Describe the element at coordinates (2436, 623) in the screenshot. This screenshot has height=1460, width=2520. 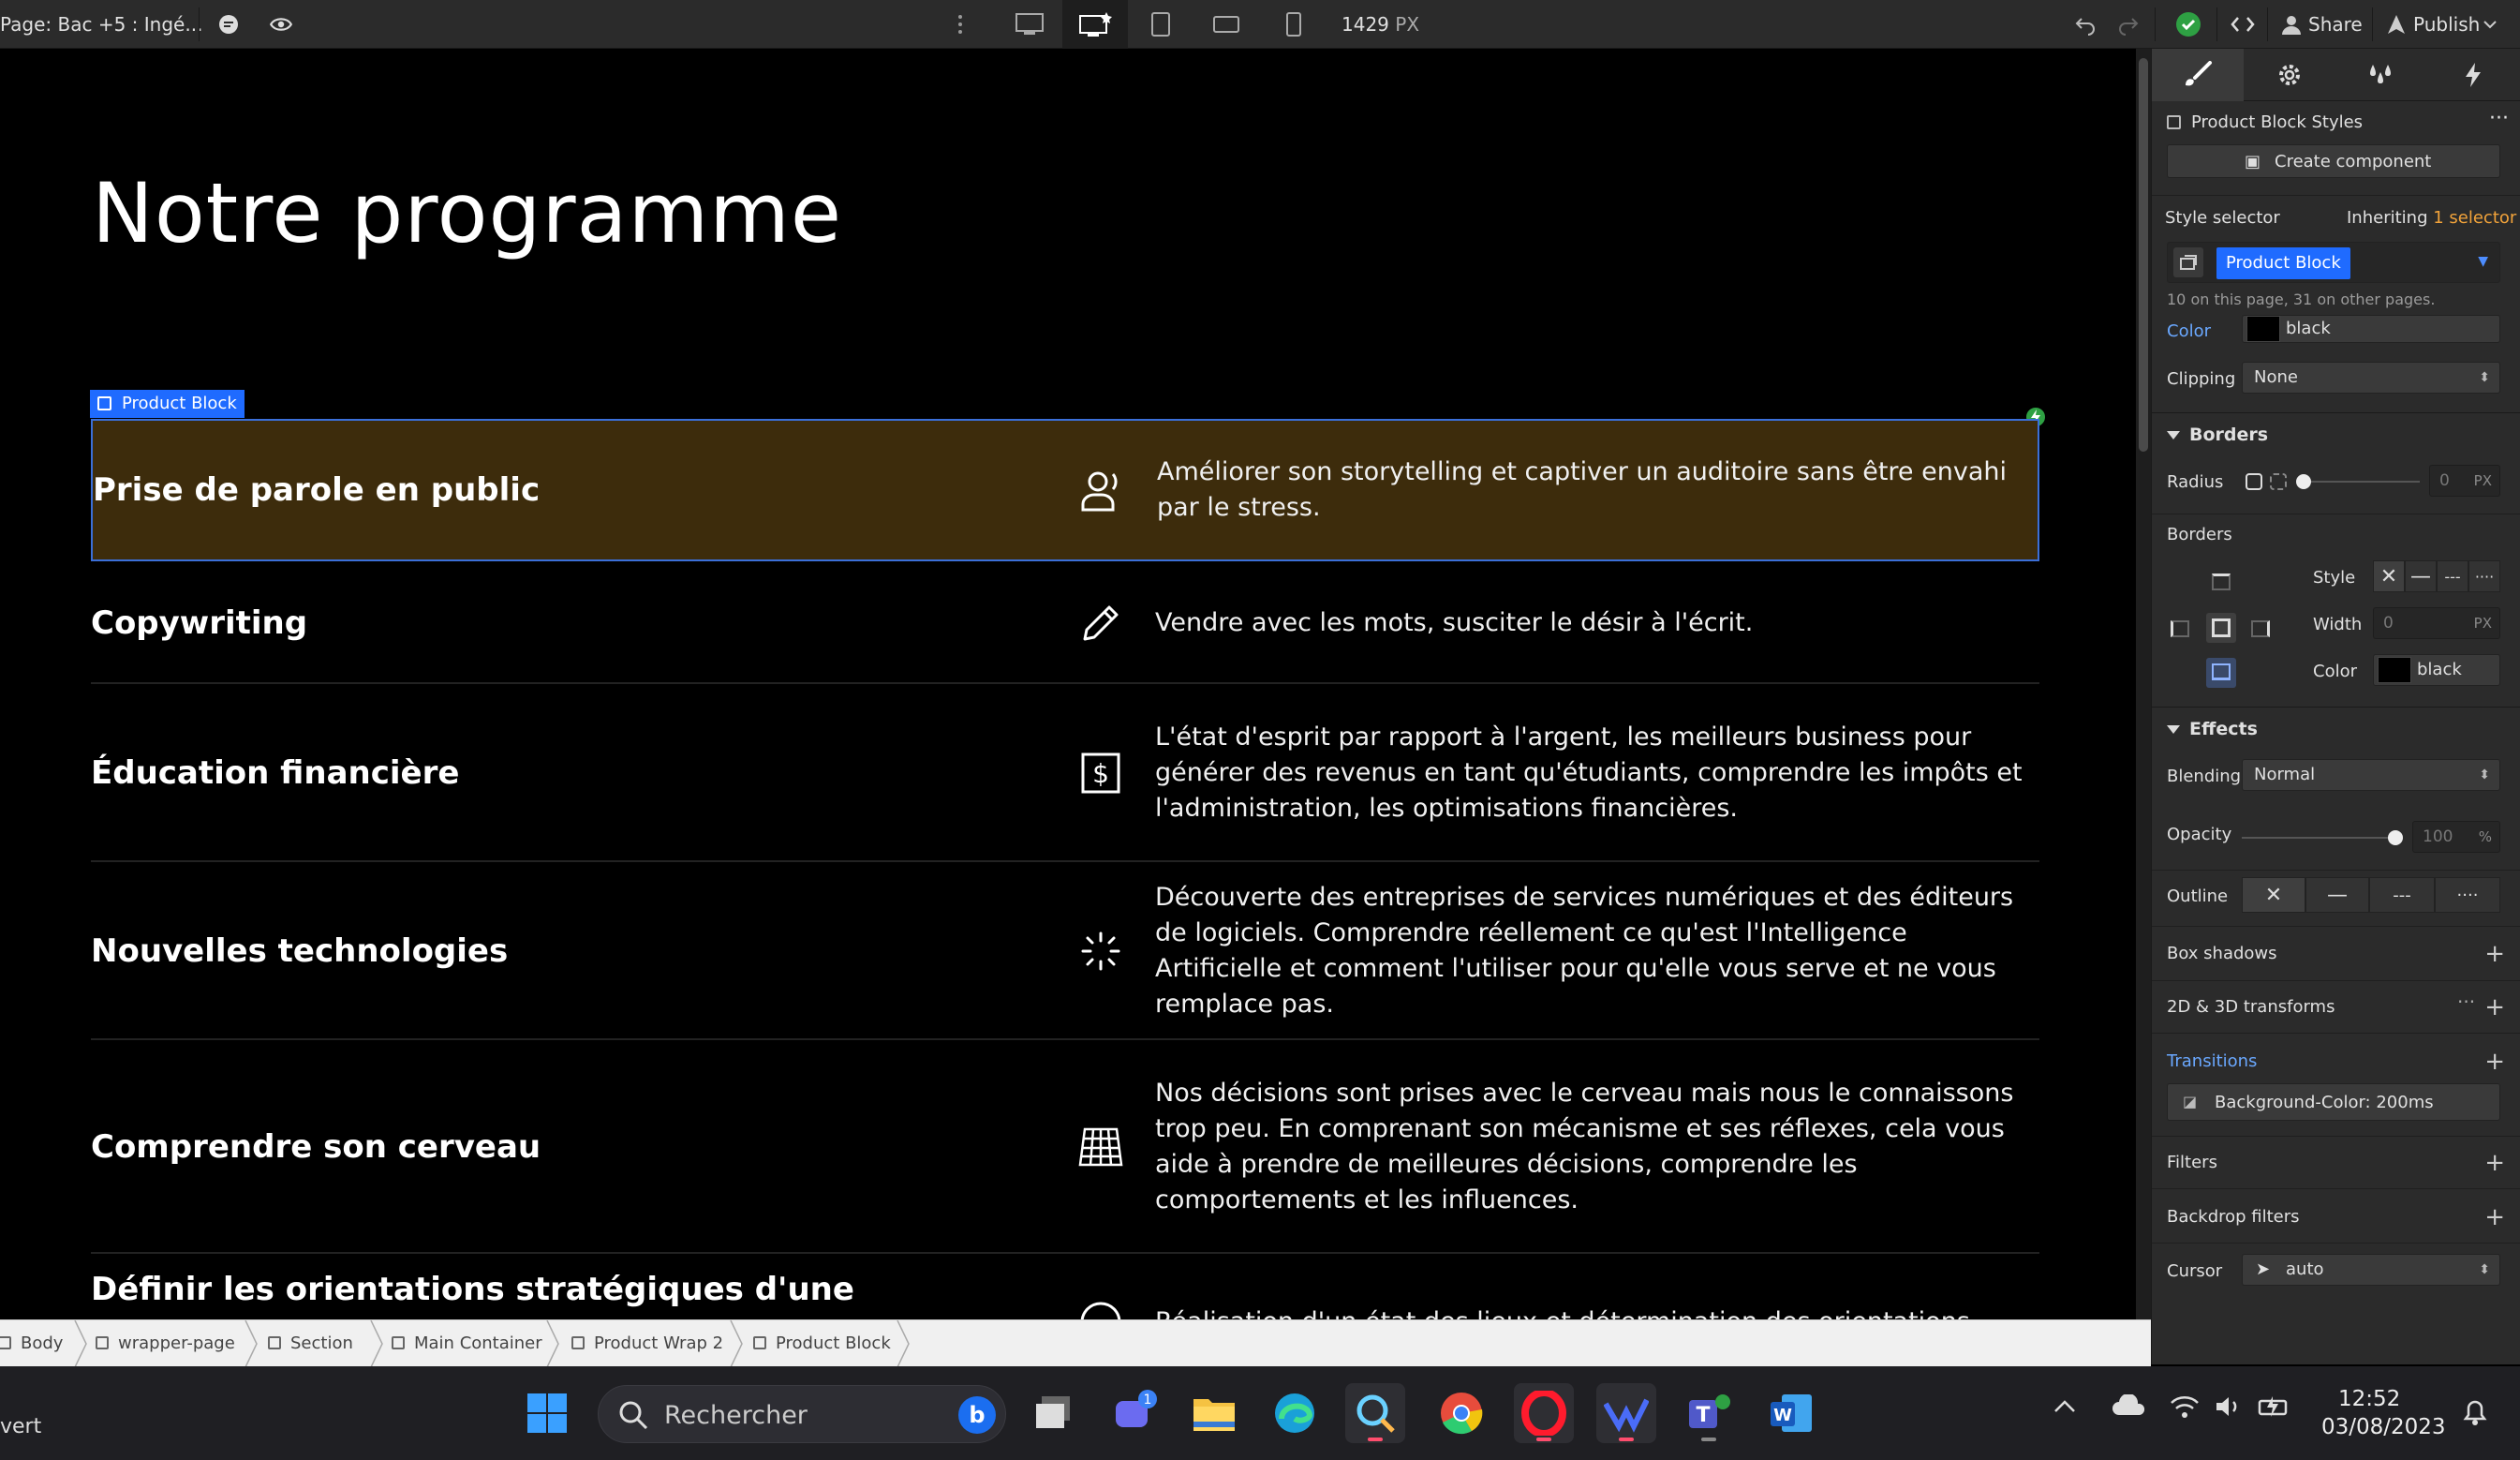
I see `border-width-input: 0 PX` at that location.